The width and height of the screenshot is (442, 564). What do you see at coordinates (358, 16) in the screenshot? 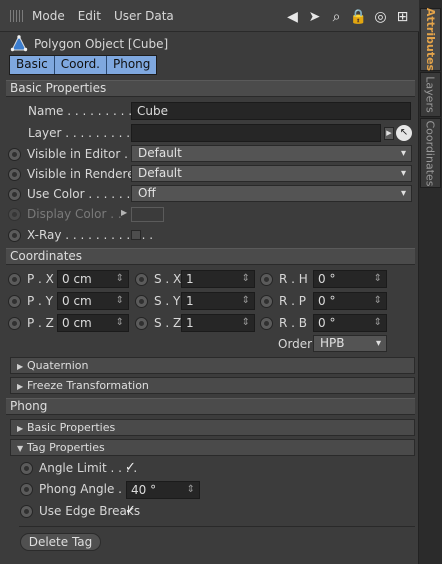
I see `lock-icon: 🔒` at bounding box center [358, 16].